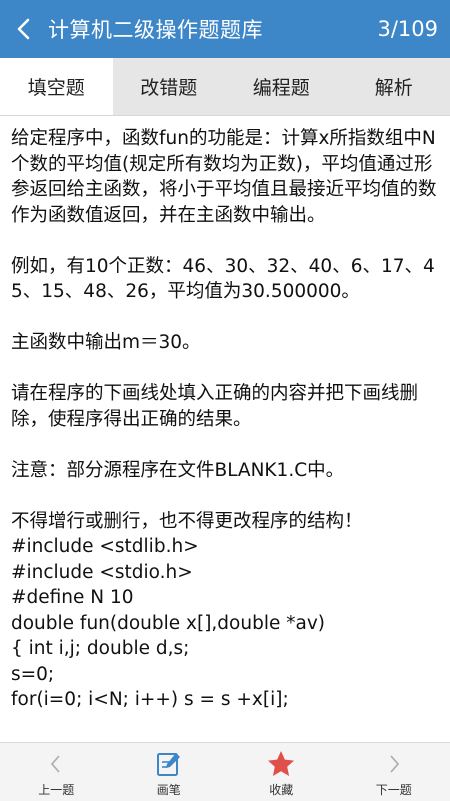  I want to click on app-header: 计算机二级操作题题库 3/109, so click(225, 29).